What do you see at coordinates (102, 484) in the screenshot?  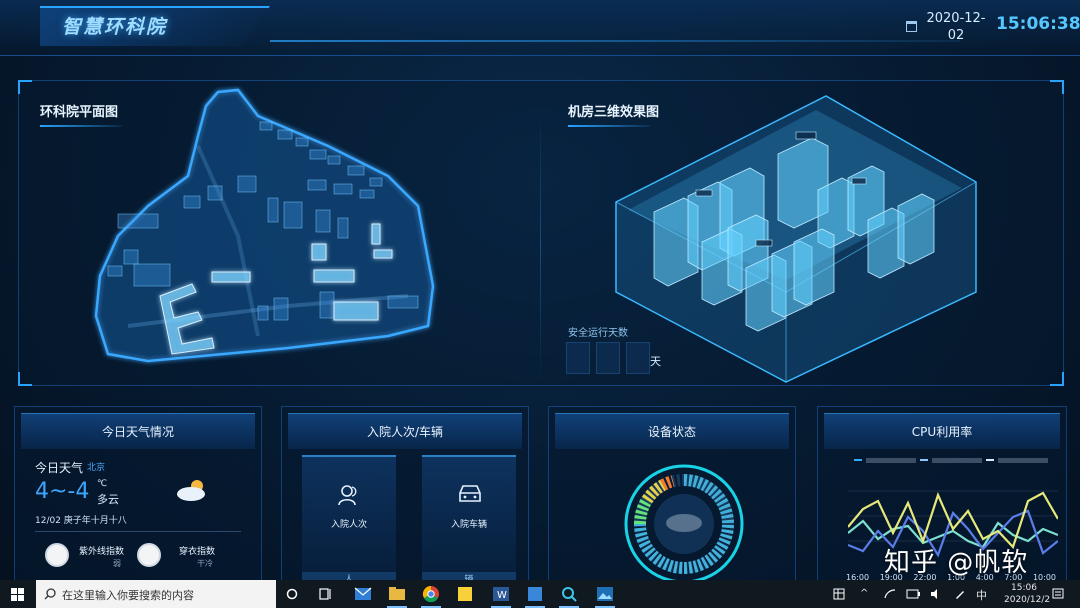 I see `weather-temp-unit: ℃` at bounding box center [102, 484].